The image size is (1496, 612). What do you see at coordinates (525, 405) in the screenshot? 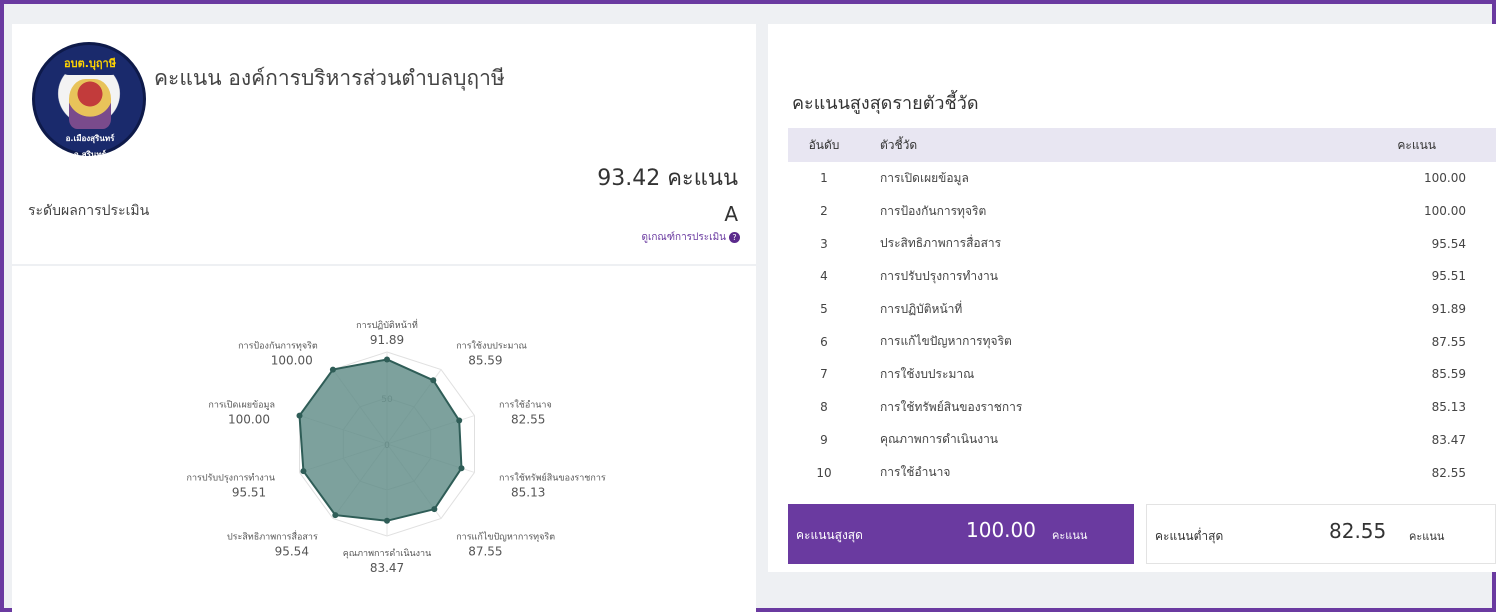
I see `radar-axis-label: การใช้อำนาจ` at bounding box center [525, 405].